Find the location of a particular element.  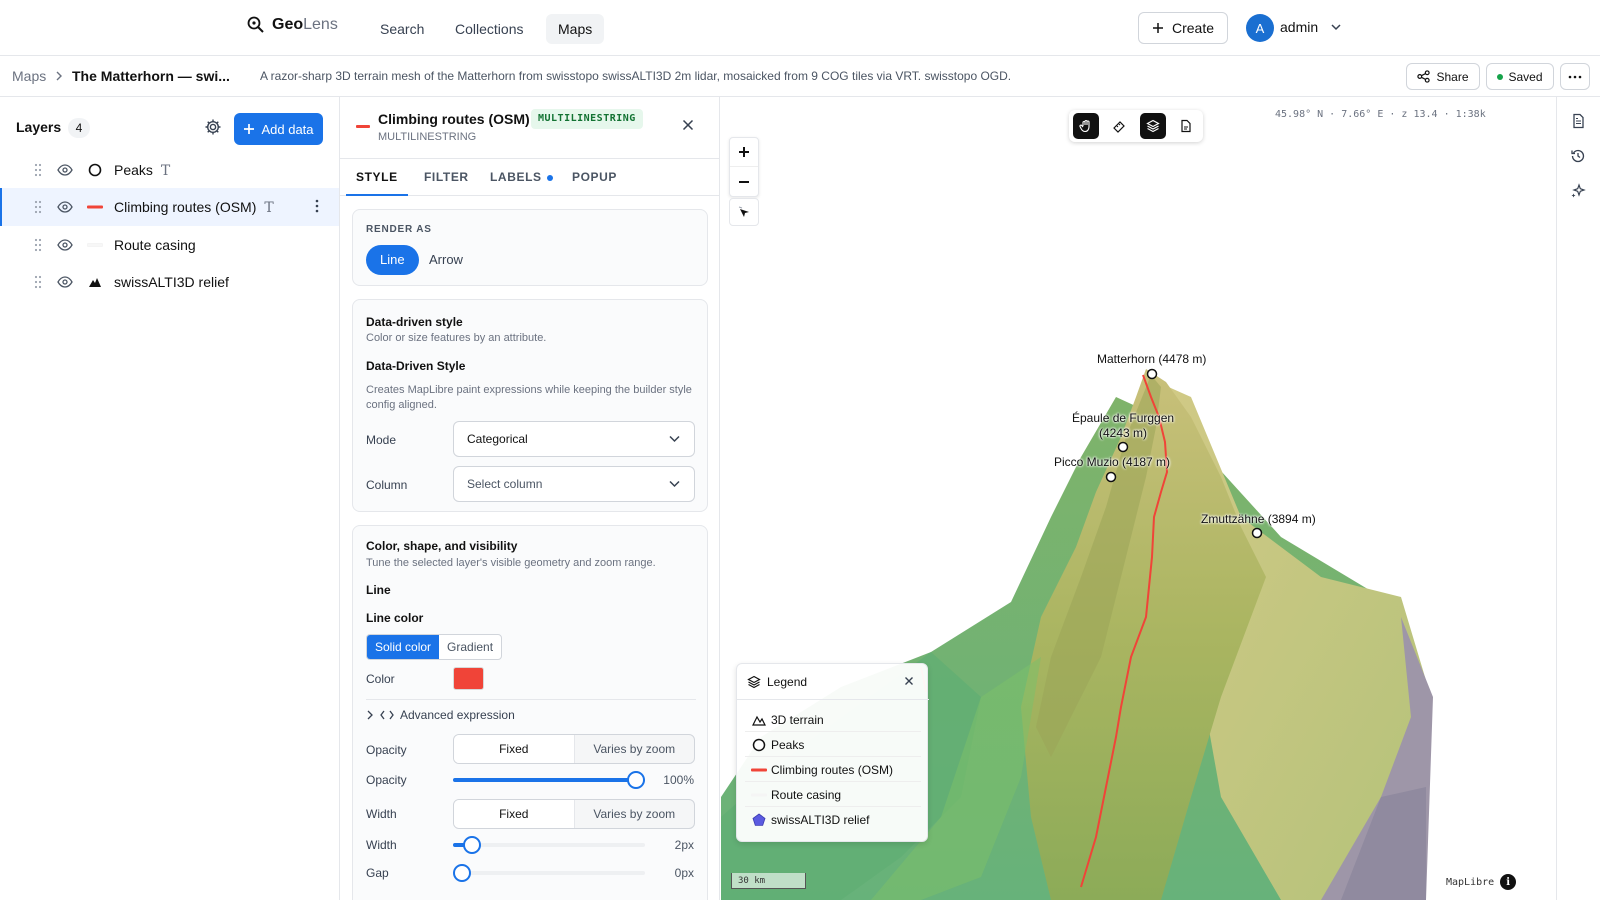

mode-select: Categorical is located at coordinates (574, 439).